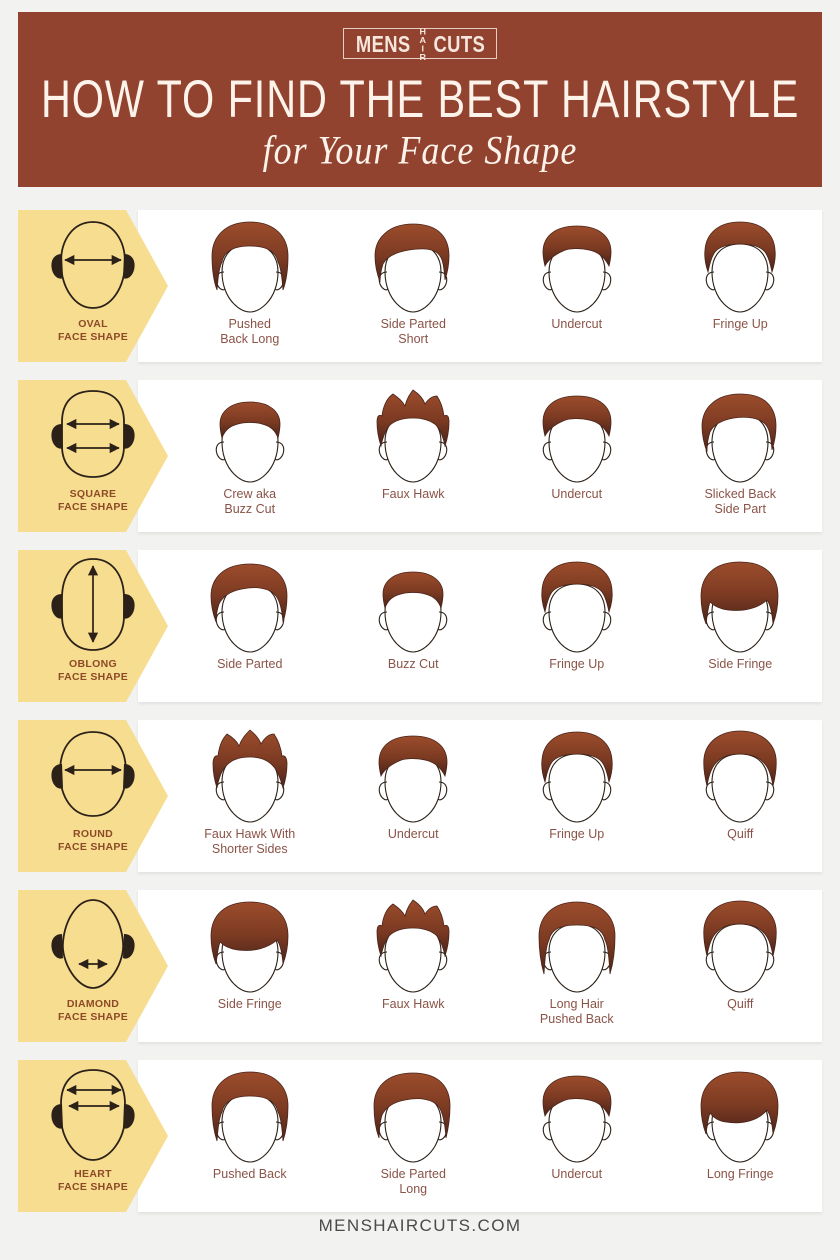 The height and width of the screenshot is (1260, 840). I want to click on page-title: HOW TO FIND THE BEST HAIRSTYLE, so click(420, 98).